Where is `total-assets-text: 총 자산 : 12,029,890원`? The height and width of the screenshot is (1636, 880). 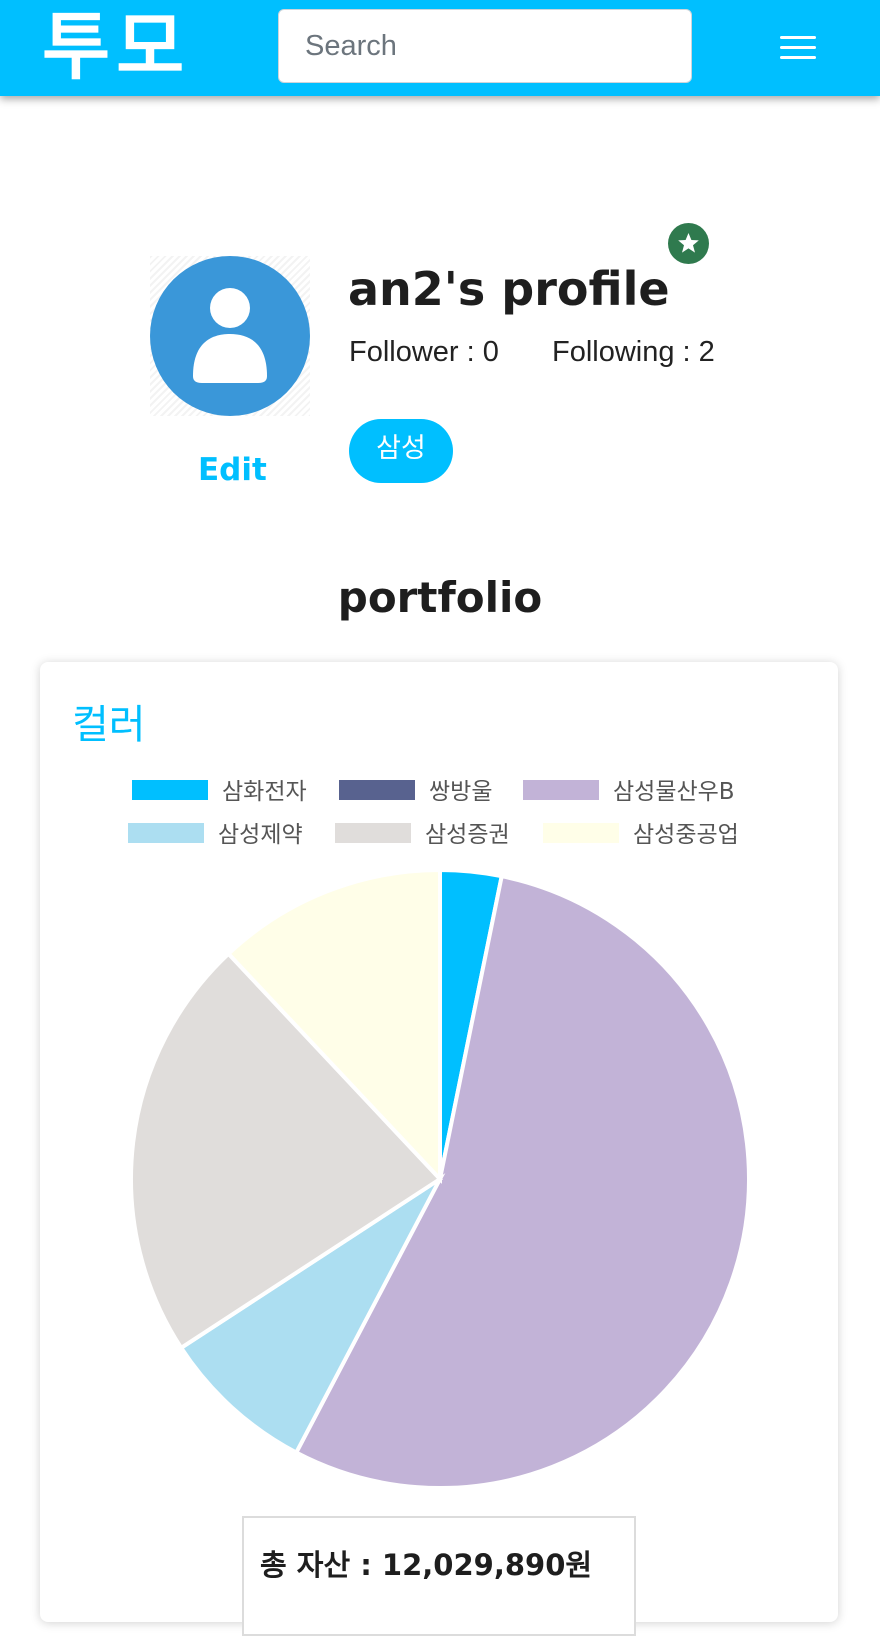 total-assets-text: 총 자산 : 12,029,890원 is located at coordinates (426, 1565).